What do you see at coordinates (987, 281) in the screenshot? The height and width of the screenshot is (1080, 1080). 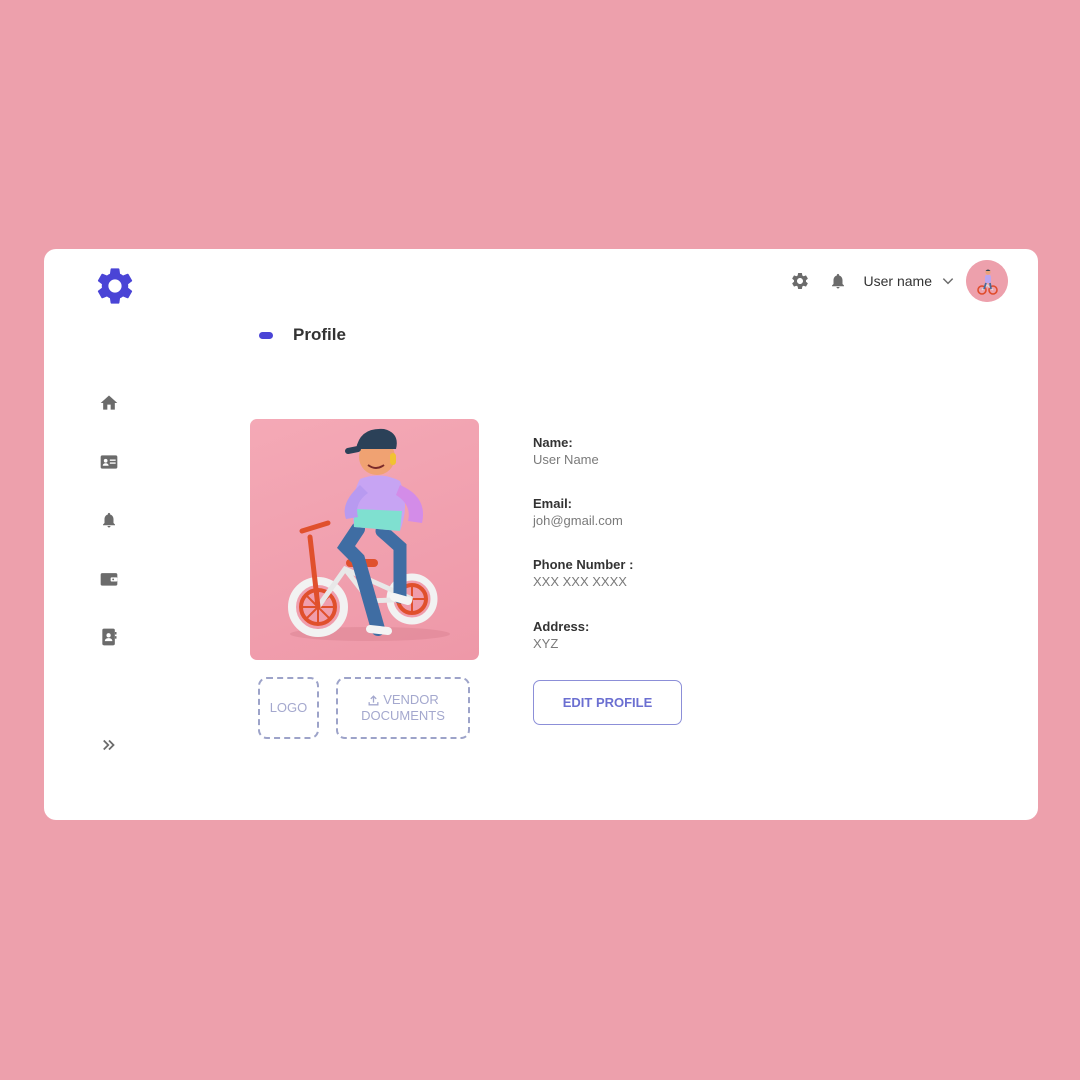 I see `user-avatar` at bounding box center [987, 281].